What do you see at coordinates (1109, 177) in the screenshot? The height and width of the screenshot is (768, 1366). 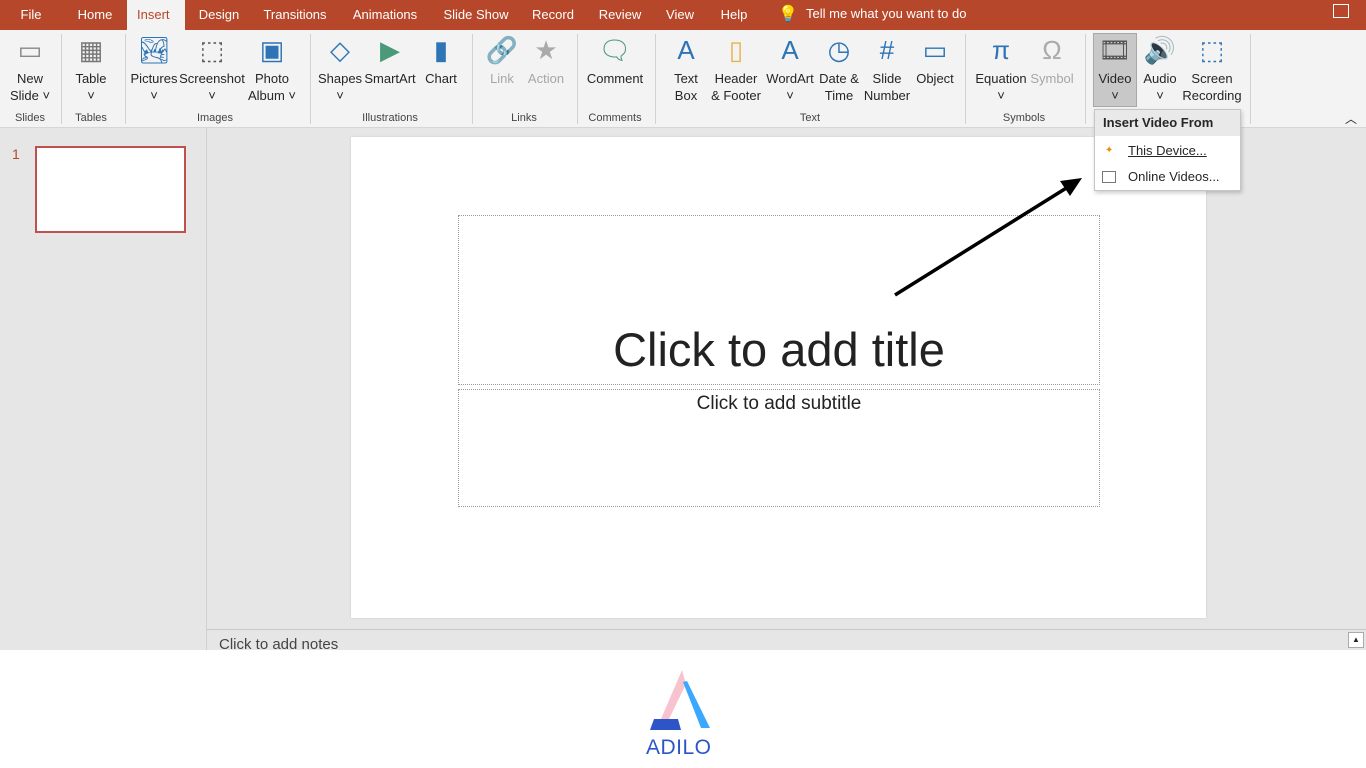 I see `online-video-icon` at bounding box center [1109, 177].